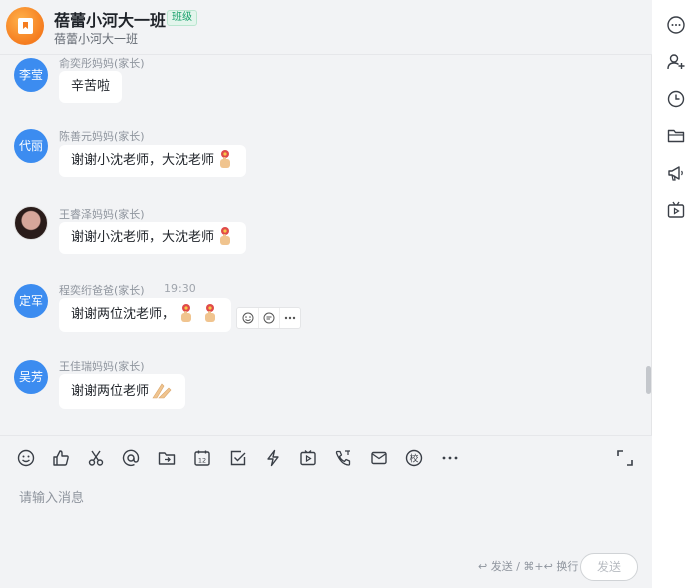 The width and height of the screenshot is (700, 588). I want to click on add-member-icon, so click(676, 62).